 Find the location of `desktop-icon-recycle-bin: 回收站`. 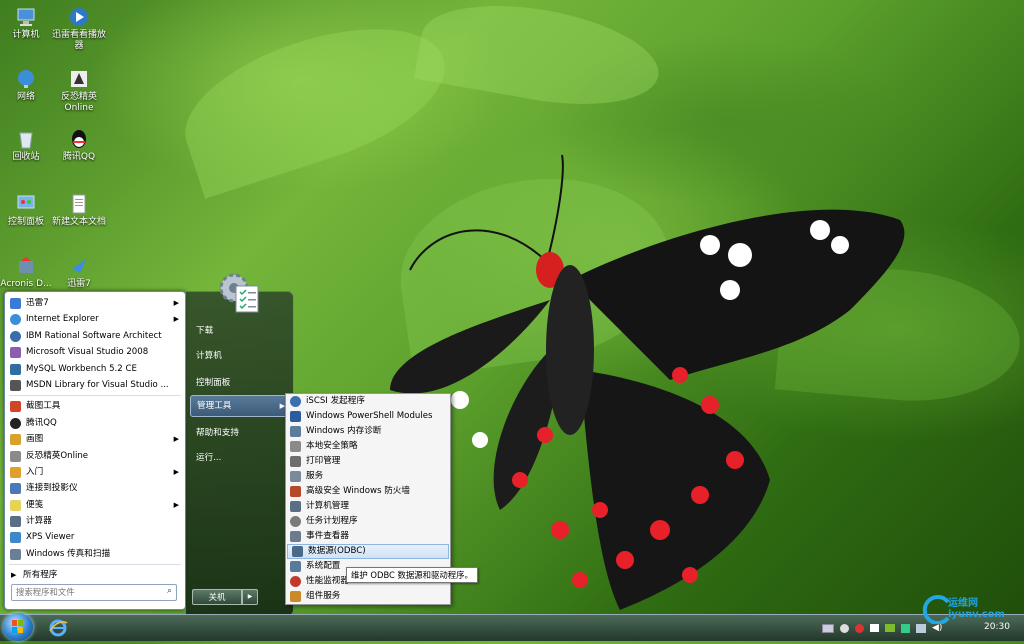

desktop-icon-recycle-bin: 回收站 is located at coordinates (28, 145).